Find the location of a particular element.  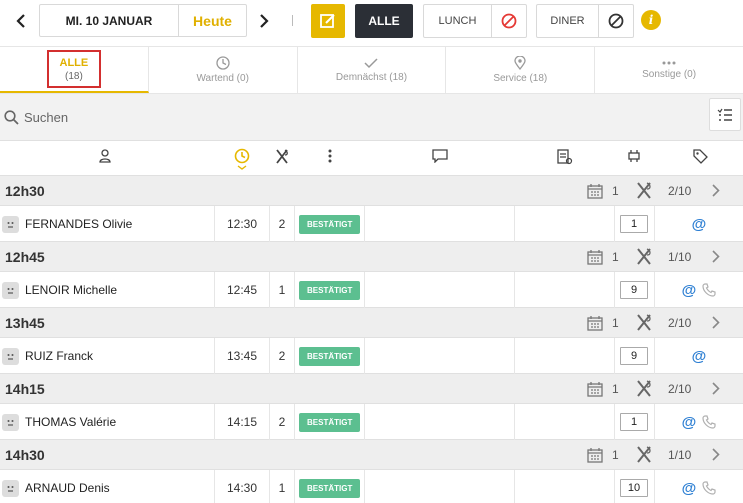

lunch-toggle is located at coordinates (509, 21).